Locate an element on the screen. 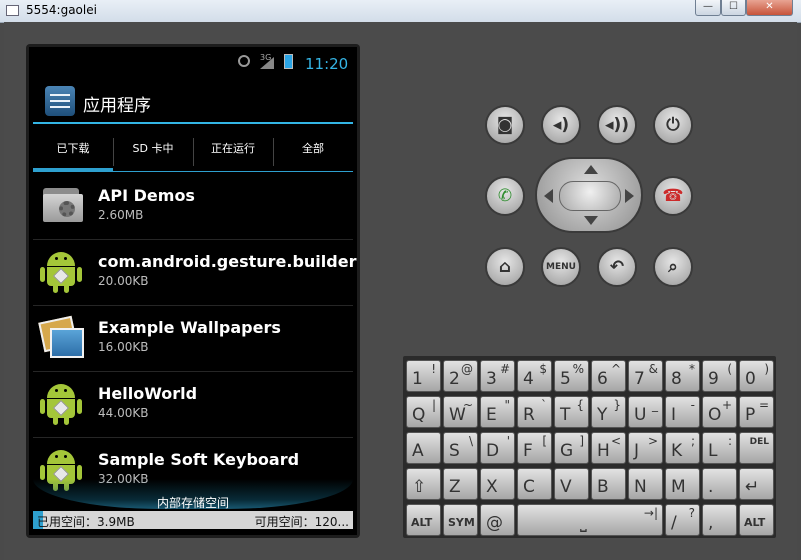 This screenshot has width=801, height=560. dpad-down-icon is located at coordinates (591, 220).